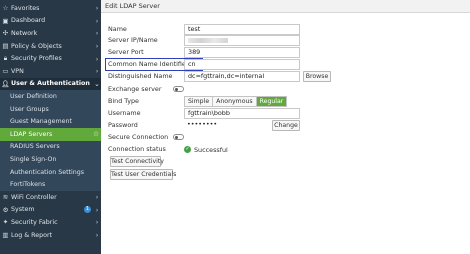 Image resolution: width=470 pixels, height=254 pixels. Describe the element at coordinates (5, 197) in the screenshot. I see `wifi-icon: ≋` at that location.